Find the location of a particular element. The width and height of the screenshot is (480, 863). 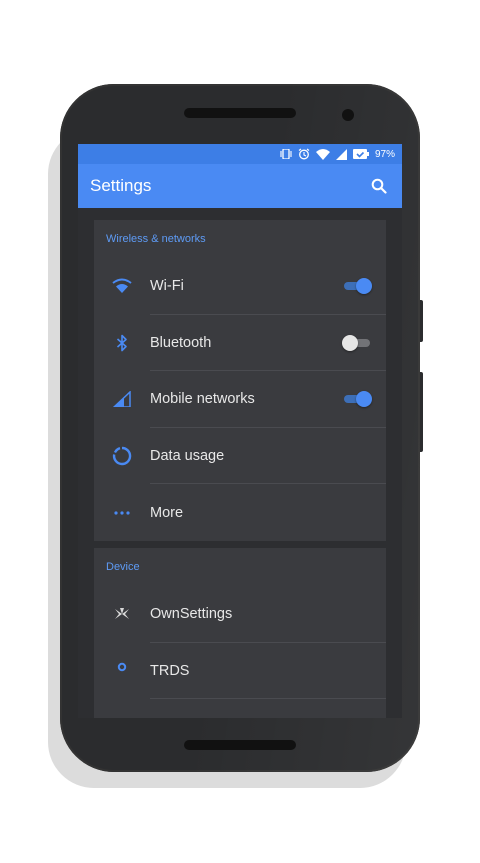

bluetooth-toggle is located at coordinates (357, 343).